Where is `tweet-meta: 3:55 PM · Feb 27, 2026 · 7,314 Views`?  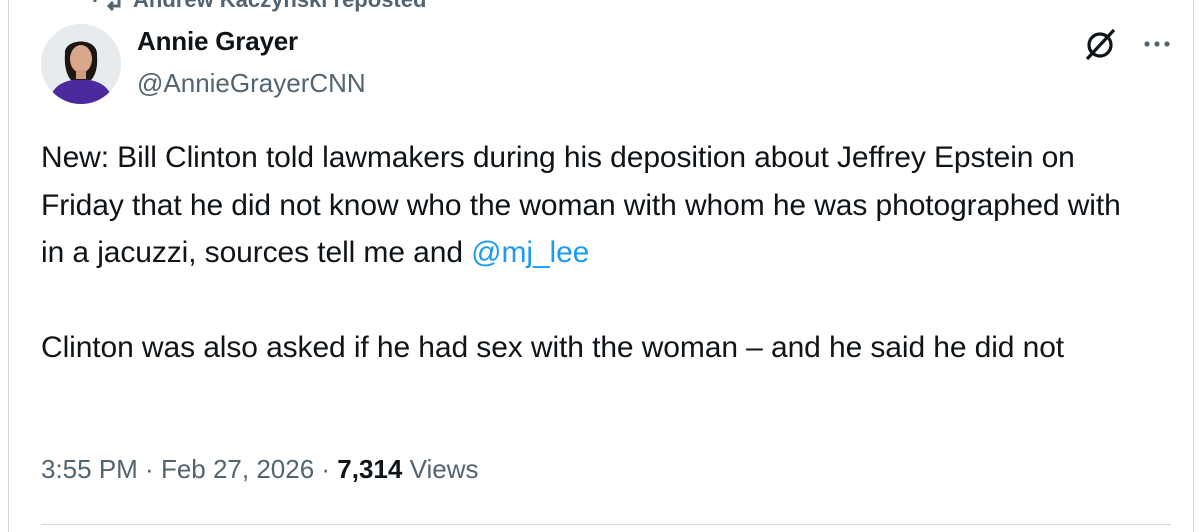
tweet-meta: 3:55 PM · Feb 27, 2026 · 7,314 Views is located at coordinates (259, 469).